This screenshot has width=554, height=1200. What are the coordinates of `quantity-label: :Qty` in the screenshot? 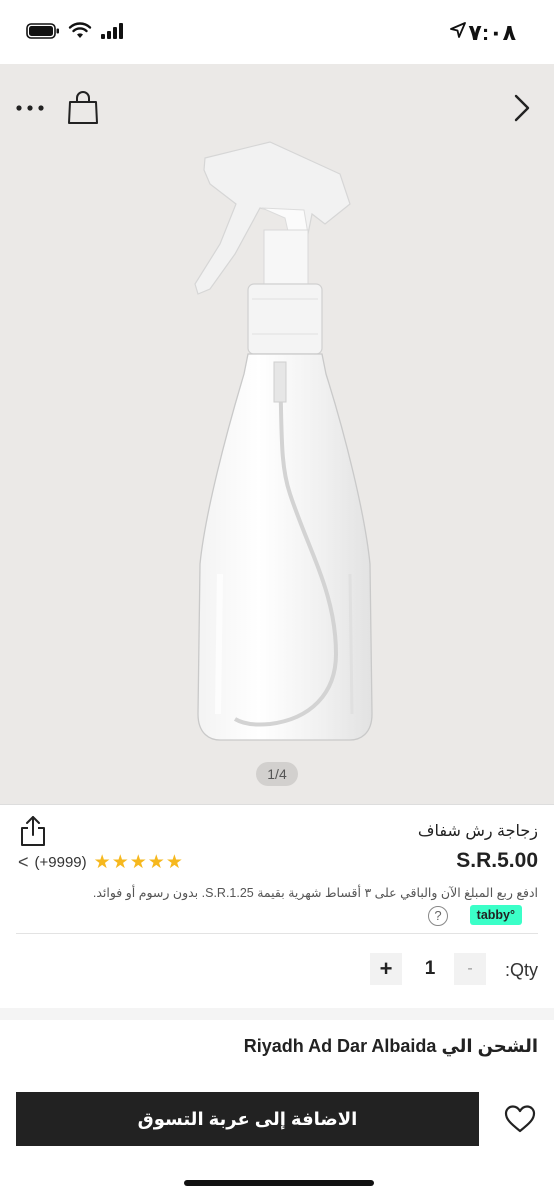 It's located at (521, 970).